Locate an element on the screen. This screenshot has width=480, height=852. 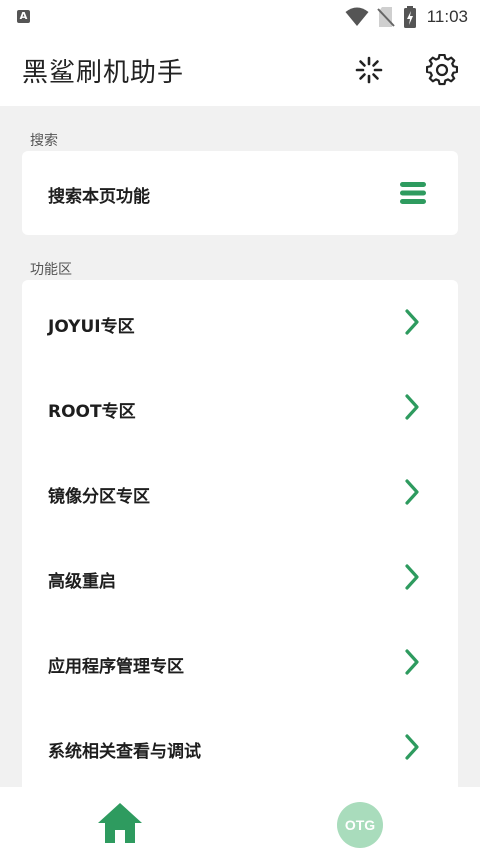
search-row-label: 搜索本页功能 is located at coordinates (99, 197).